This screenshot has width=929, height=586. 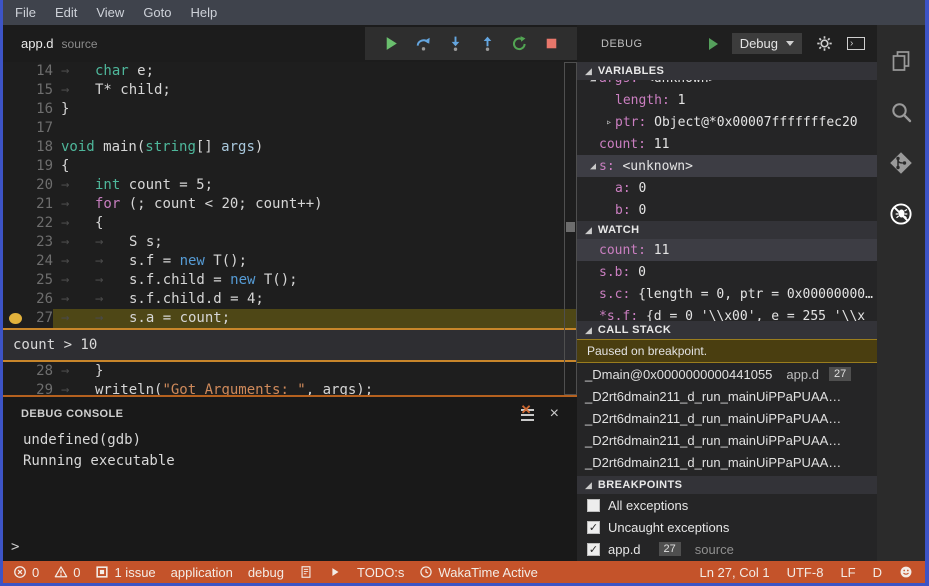 What do you see at coordinates (713, 43) in the screenshot?
I see `start-debug-icon` at bounding box center [713, 43].